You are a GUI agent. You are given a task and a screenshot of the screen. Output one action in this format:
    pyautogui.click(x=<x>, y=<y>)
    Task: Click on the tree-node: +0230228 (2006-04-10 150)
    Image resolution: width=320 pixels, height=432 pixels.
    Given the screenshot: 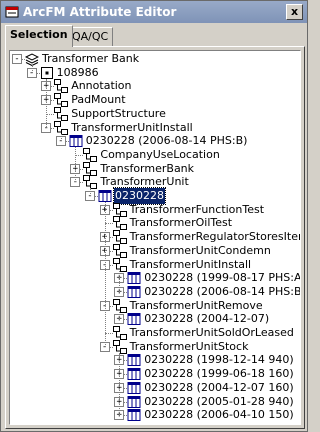 What is the action you would take?
    pyautogui.click(x=154, y=415)
    